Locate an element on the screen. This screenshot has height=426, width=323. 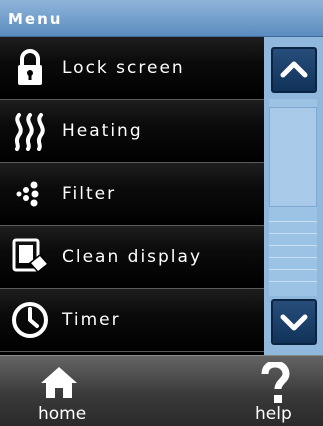
scroll-up-button is located at coordinates (294, 70).